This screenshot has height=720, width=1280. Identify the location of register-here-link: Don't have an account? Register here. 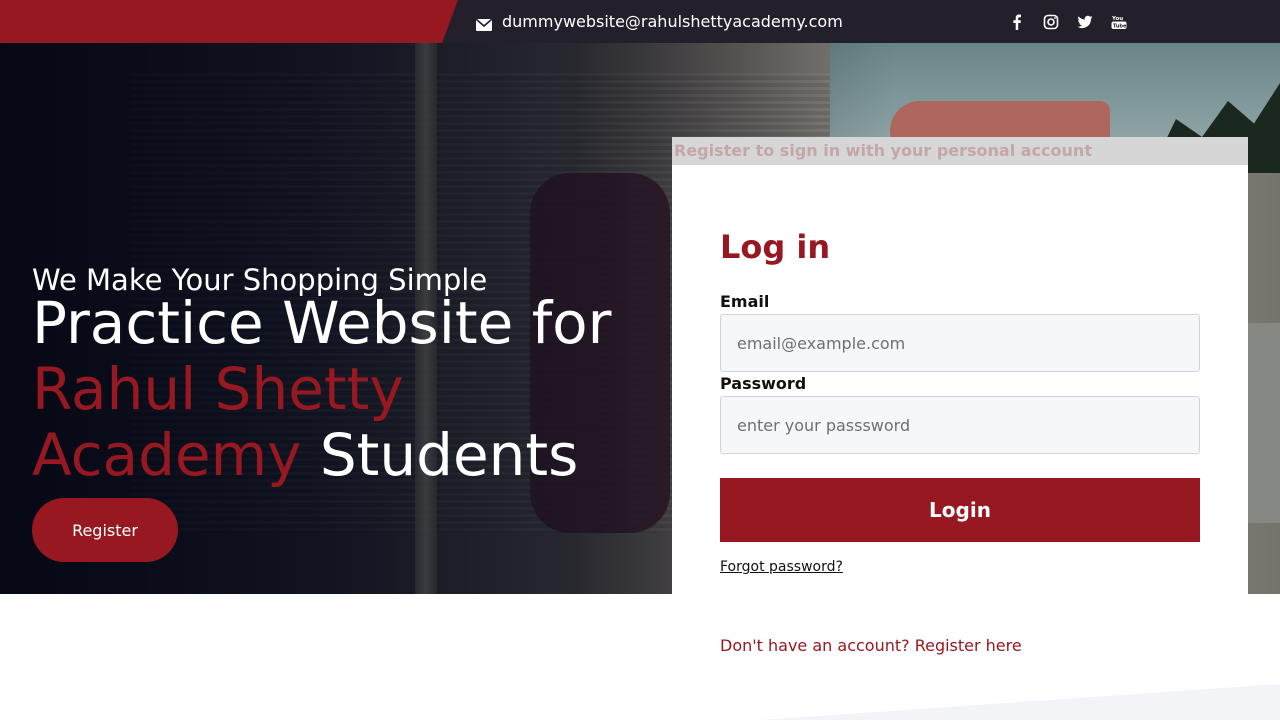
(871, 645).